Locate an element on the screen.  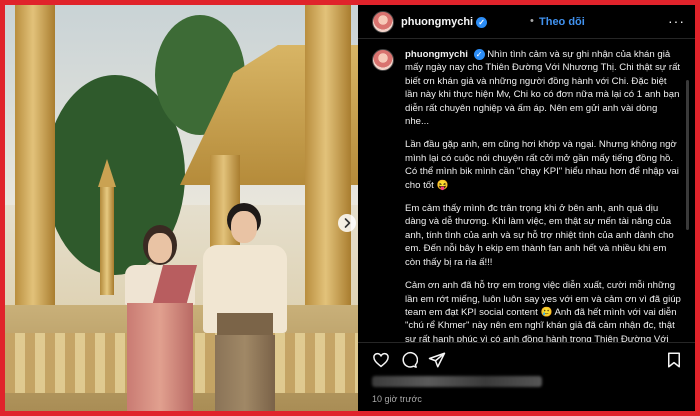
golden-spire is located at coordinates (107, 227).